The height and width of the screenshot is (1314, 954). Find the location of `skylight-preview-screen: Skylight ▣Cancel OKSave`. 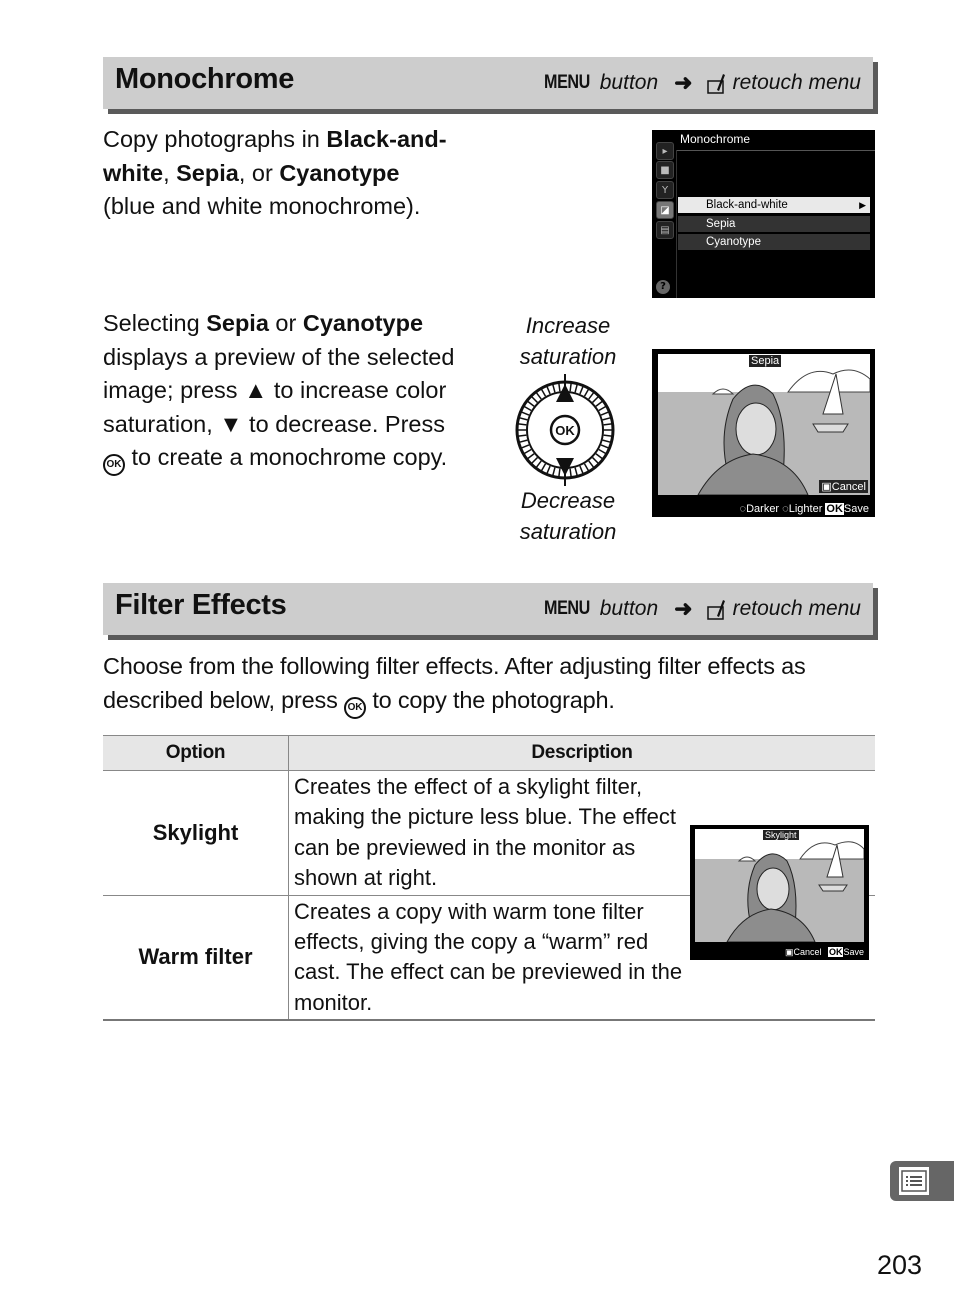

skylight-preview-screen: Skylight ▣Cancel OKSave is located at coordinates (779, 892).